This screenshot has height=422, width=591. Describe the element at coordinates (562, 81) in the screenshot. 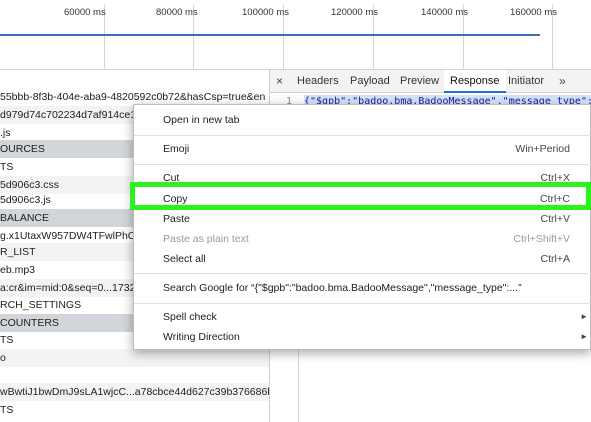

I see `more-tabs-chevron-icon: »` at that location.